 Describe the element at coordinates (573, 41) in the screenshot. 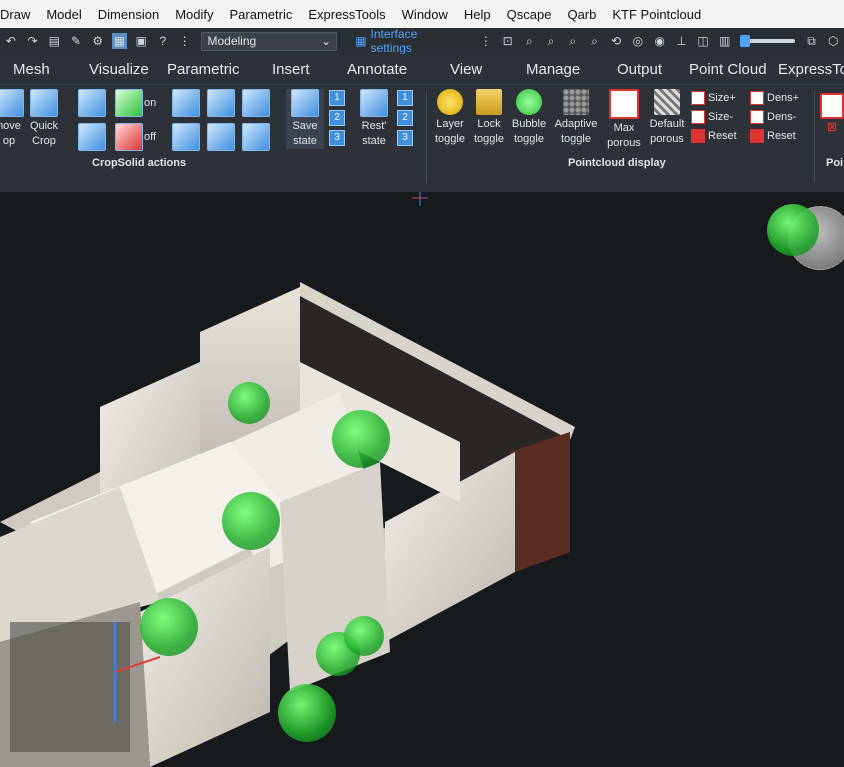

I see `zoom-extents-icon: ⌕` at that location.